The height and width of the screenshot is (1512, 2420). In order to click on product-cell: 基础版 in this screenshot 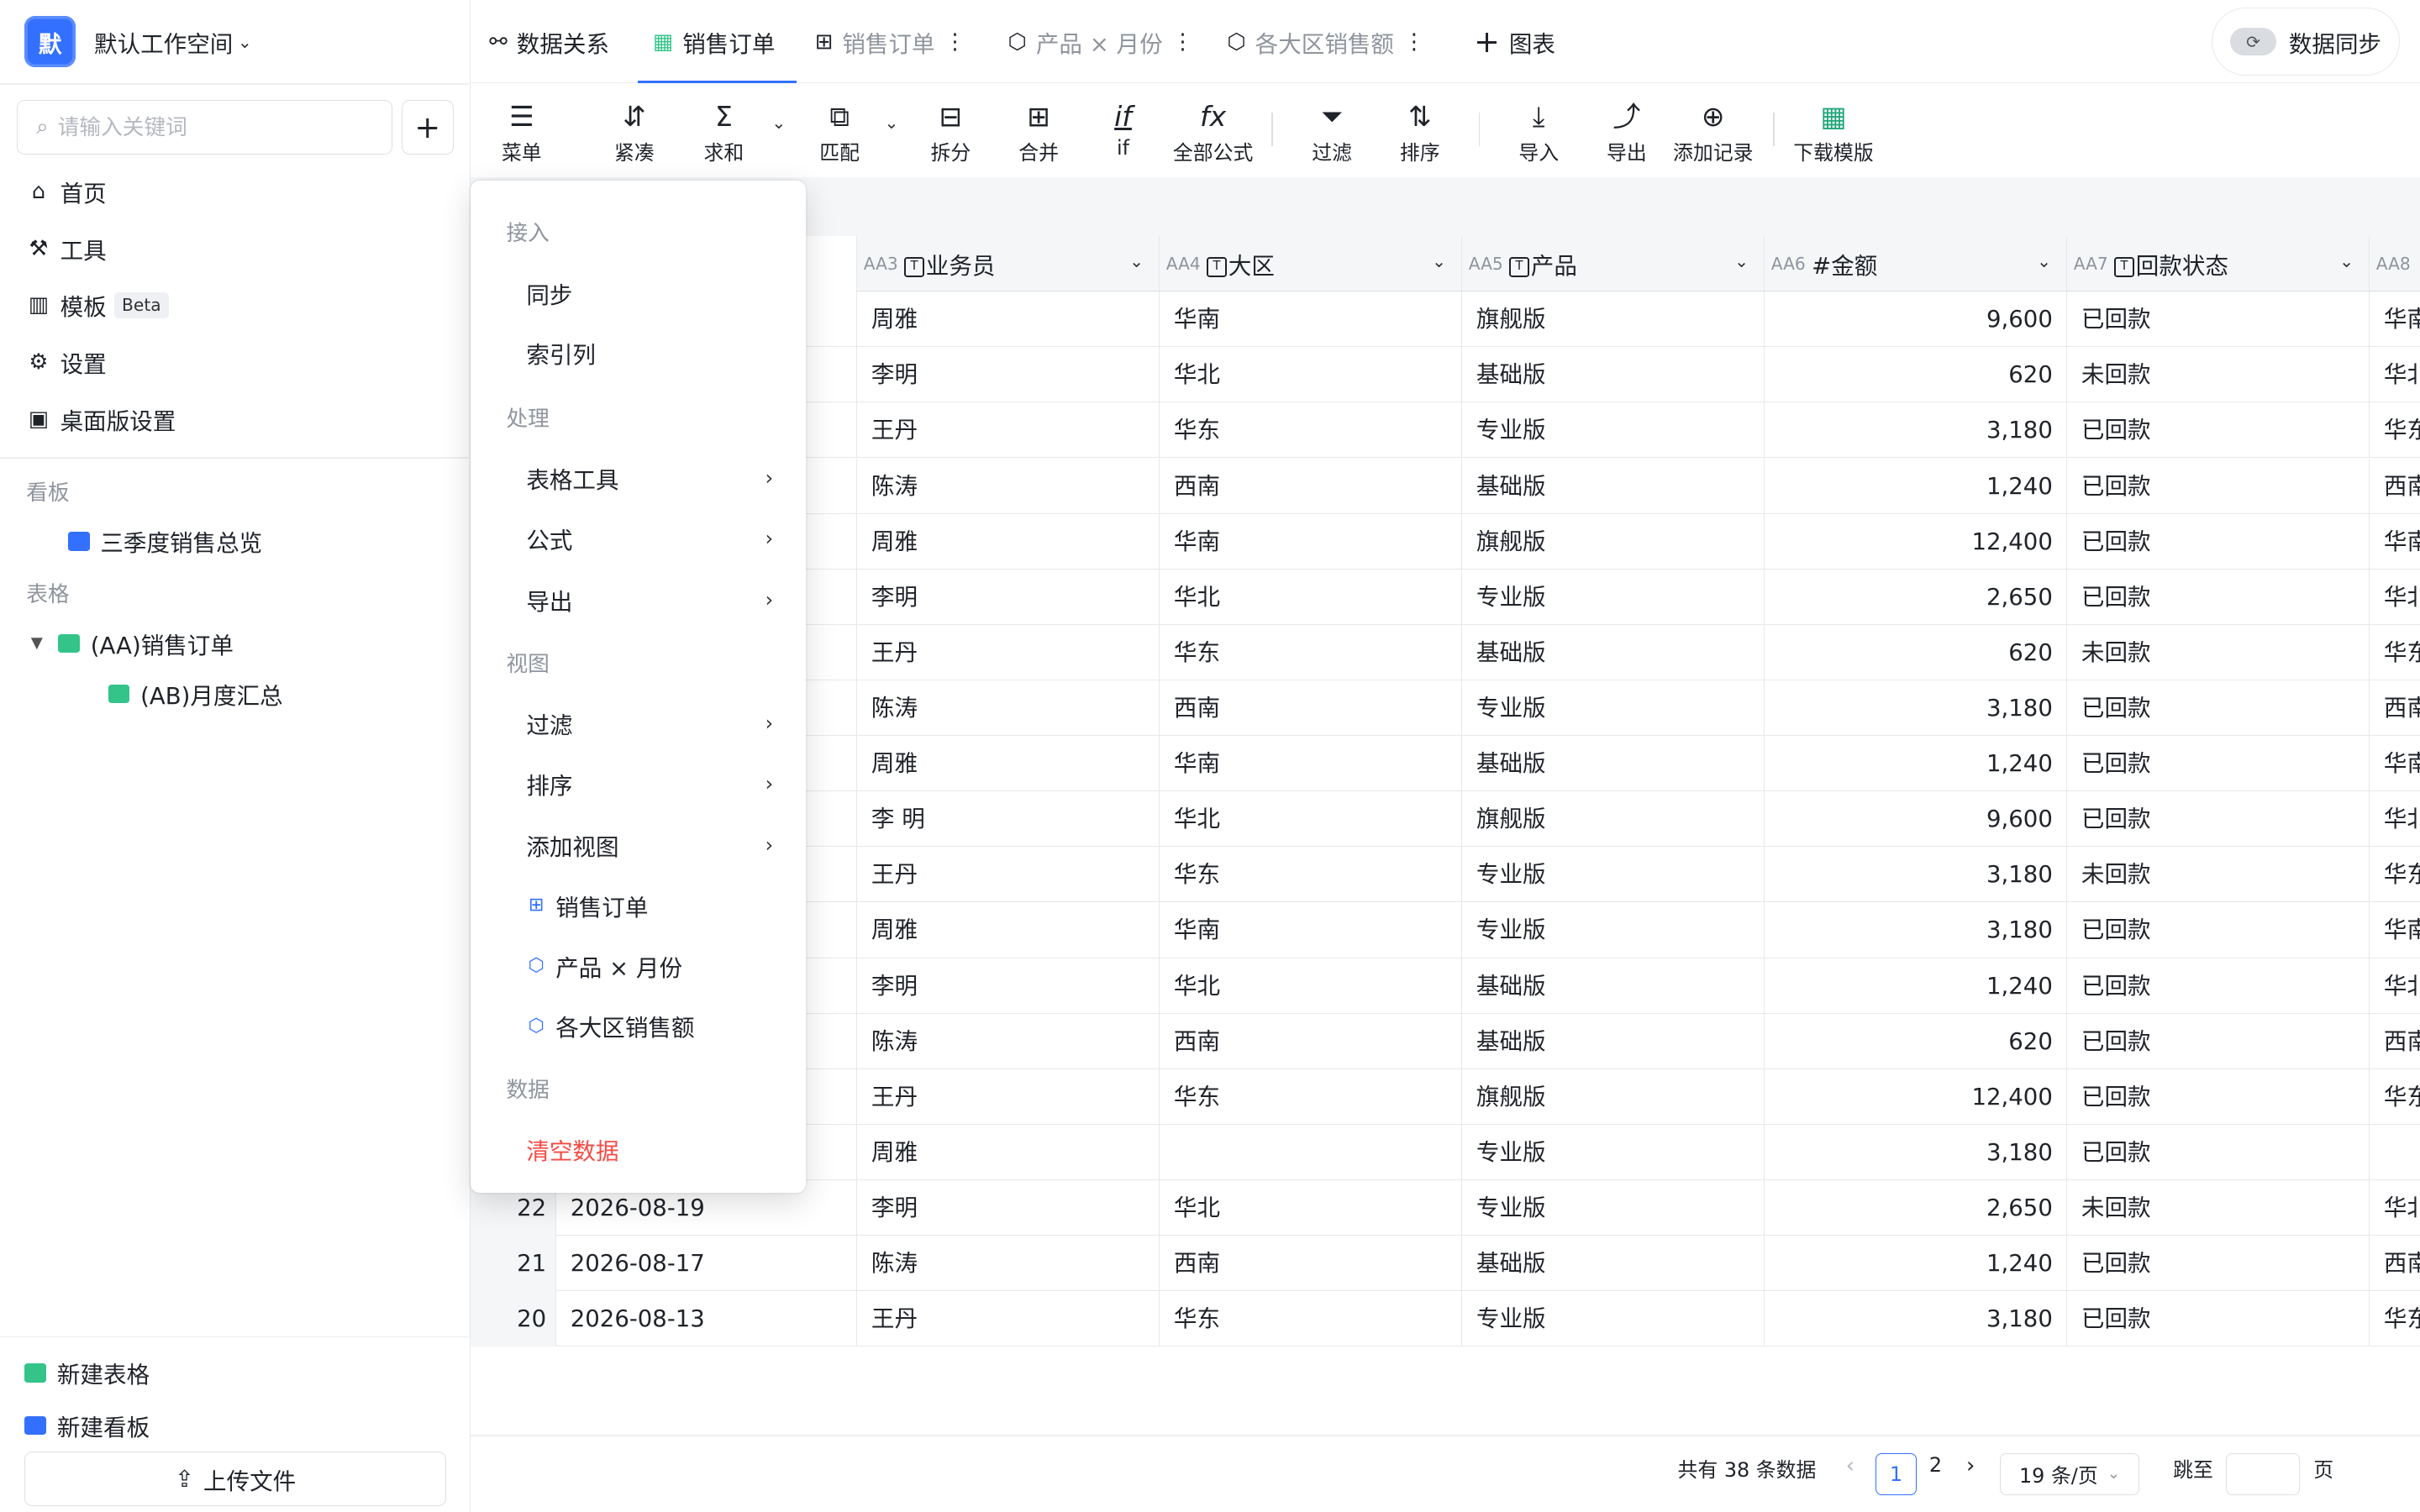, I will do `click(1613, 652)`.